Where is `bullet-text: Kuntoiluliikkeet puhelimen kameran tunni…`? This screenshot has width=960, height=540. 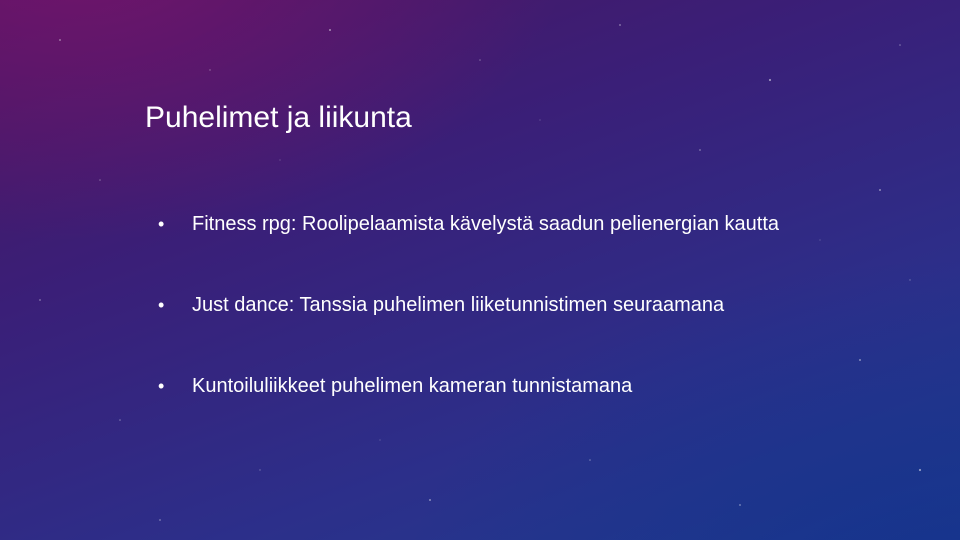
bullet-text: Kuntoiluliikkeet puhelimen kameran tunni… is located at coordinates (412, 386).